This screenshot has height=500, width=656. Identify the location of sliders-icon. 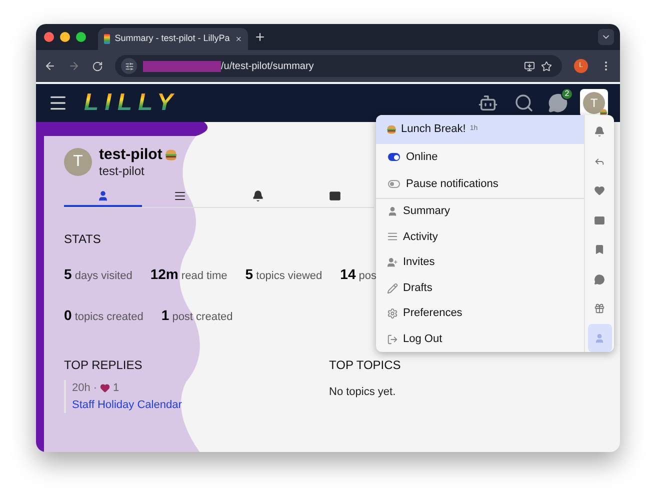
(129, 66).